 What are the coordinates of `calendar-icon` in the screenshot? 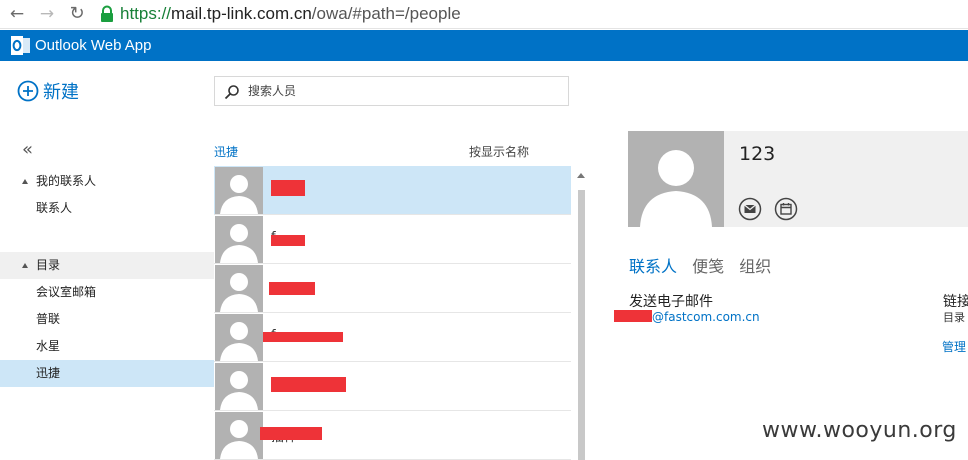 It's located at (786, 209).